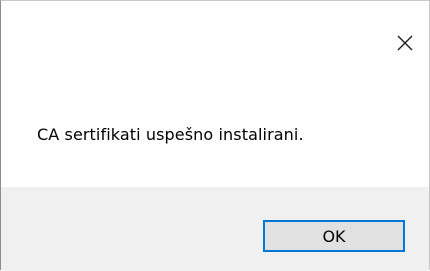 The image size is (430, 271). What do you see at coordinates (170, 134) in the screenshot?
I see `dialog-message: CA sertifikati uspešno instalirani.` at bounding box center [170, 134].